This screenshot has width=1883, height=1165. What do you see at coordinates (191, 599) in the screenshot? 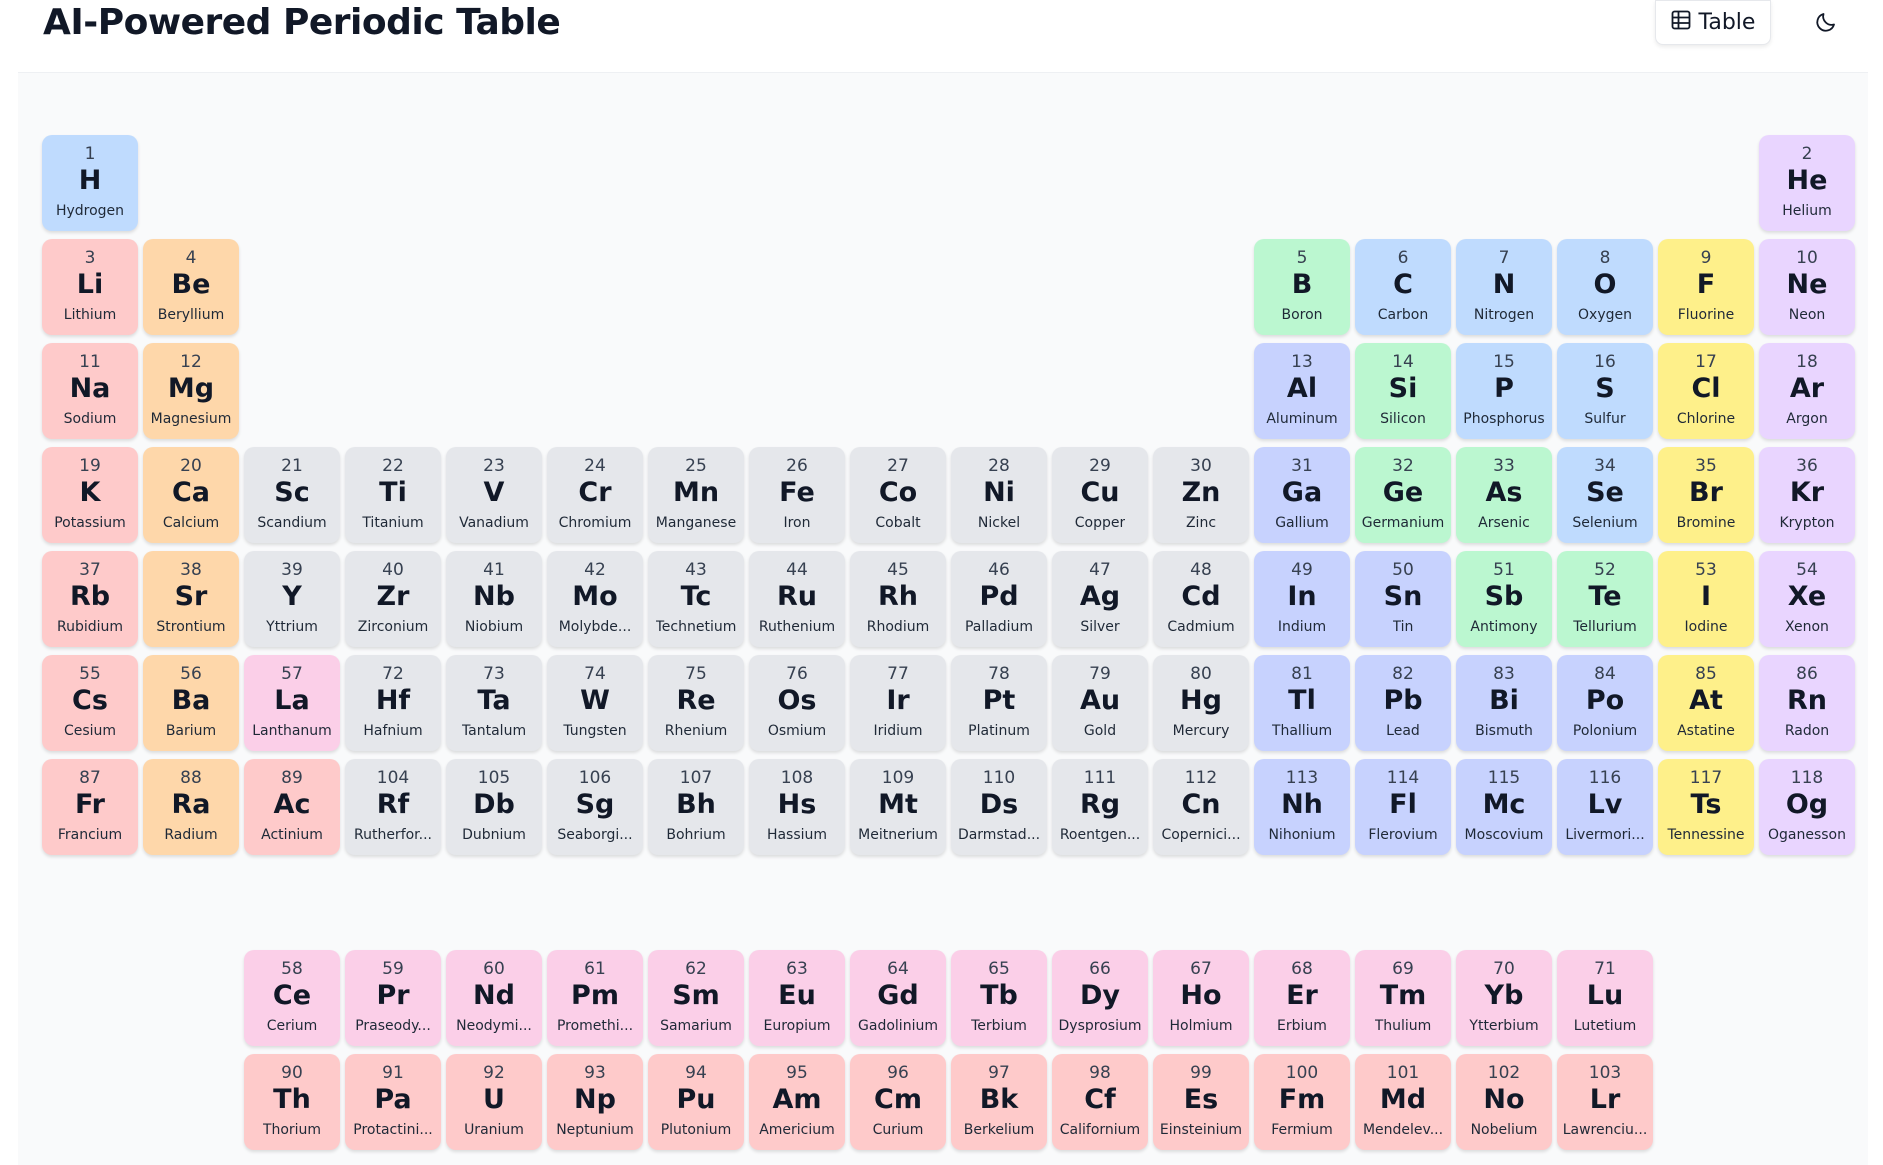
I see `element-tile-sr: 38 Sr Strontium` at bounding box center [191, 599].